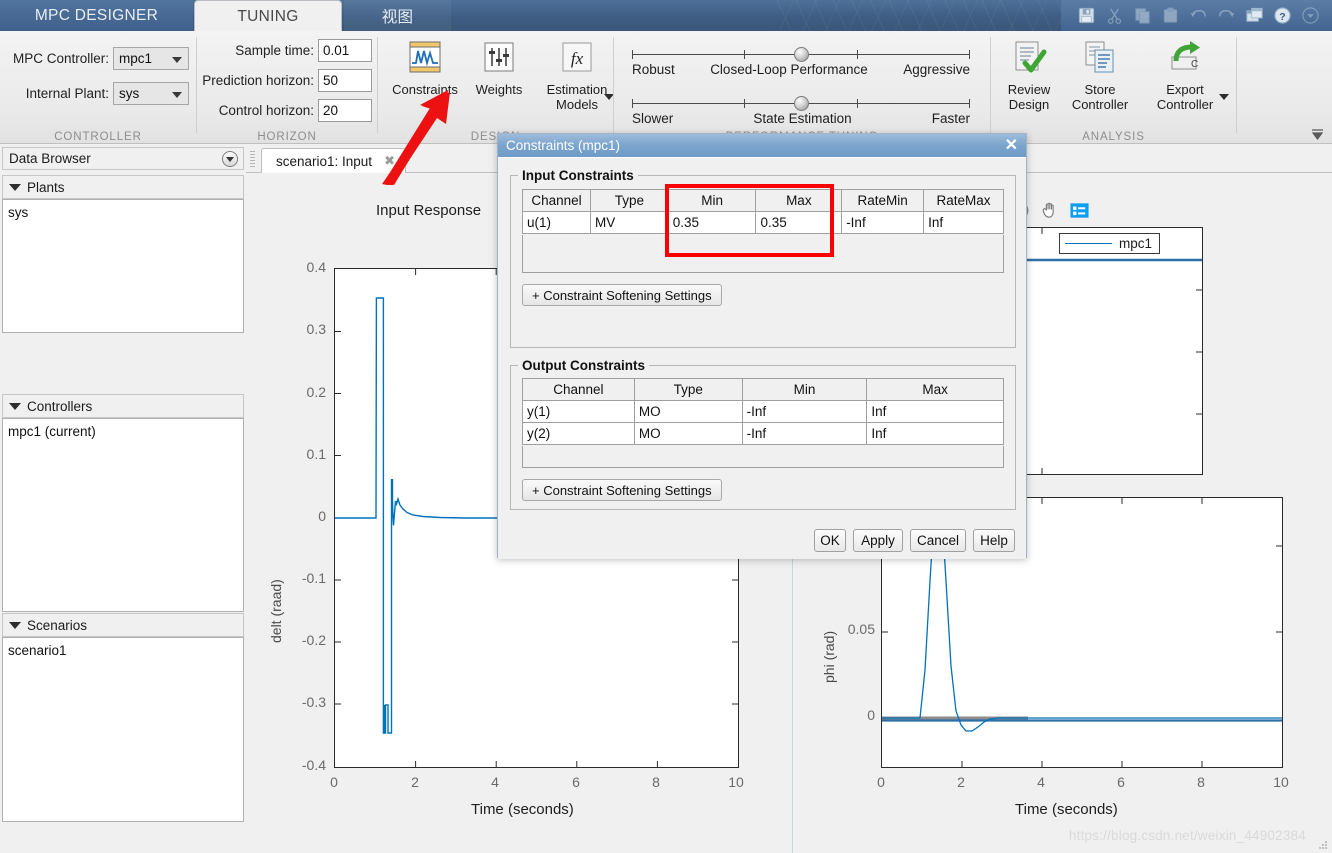 The image size is (1332, 853). Describe the element at coordinates (1086, 15) in the screenshot. I see `save-icon` at that location.